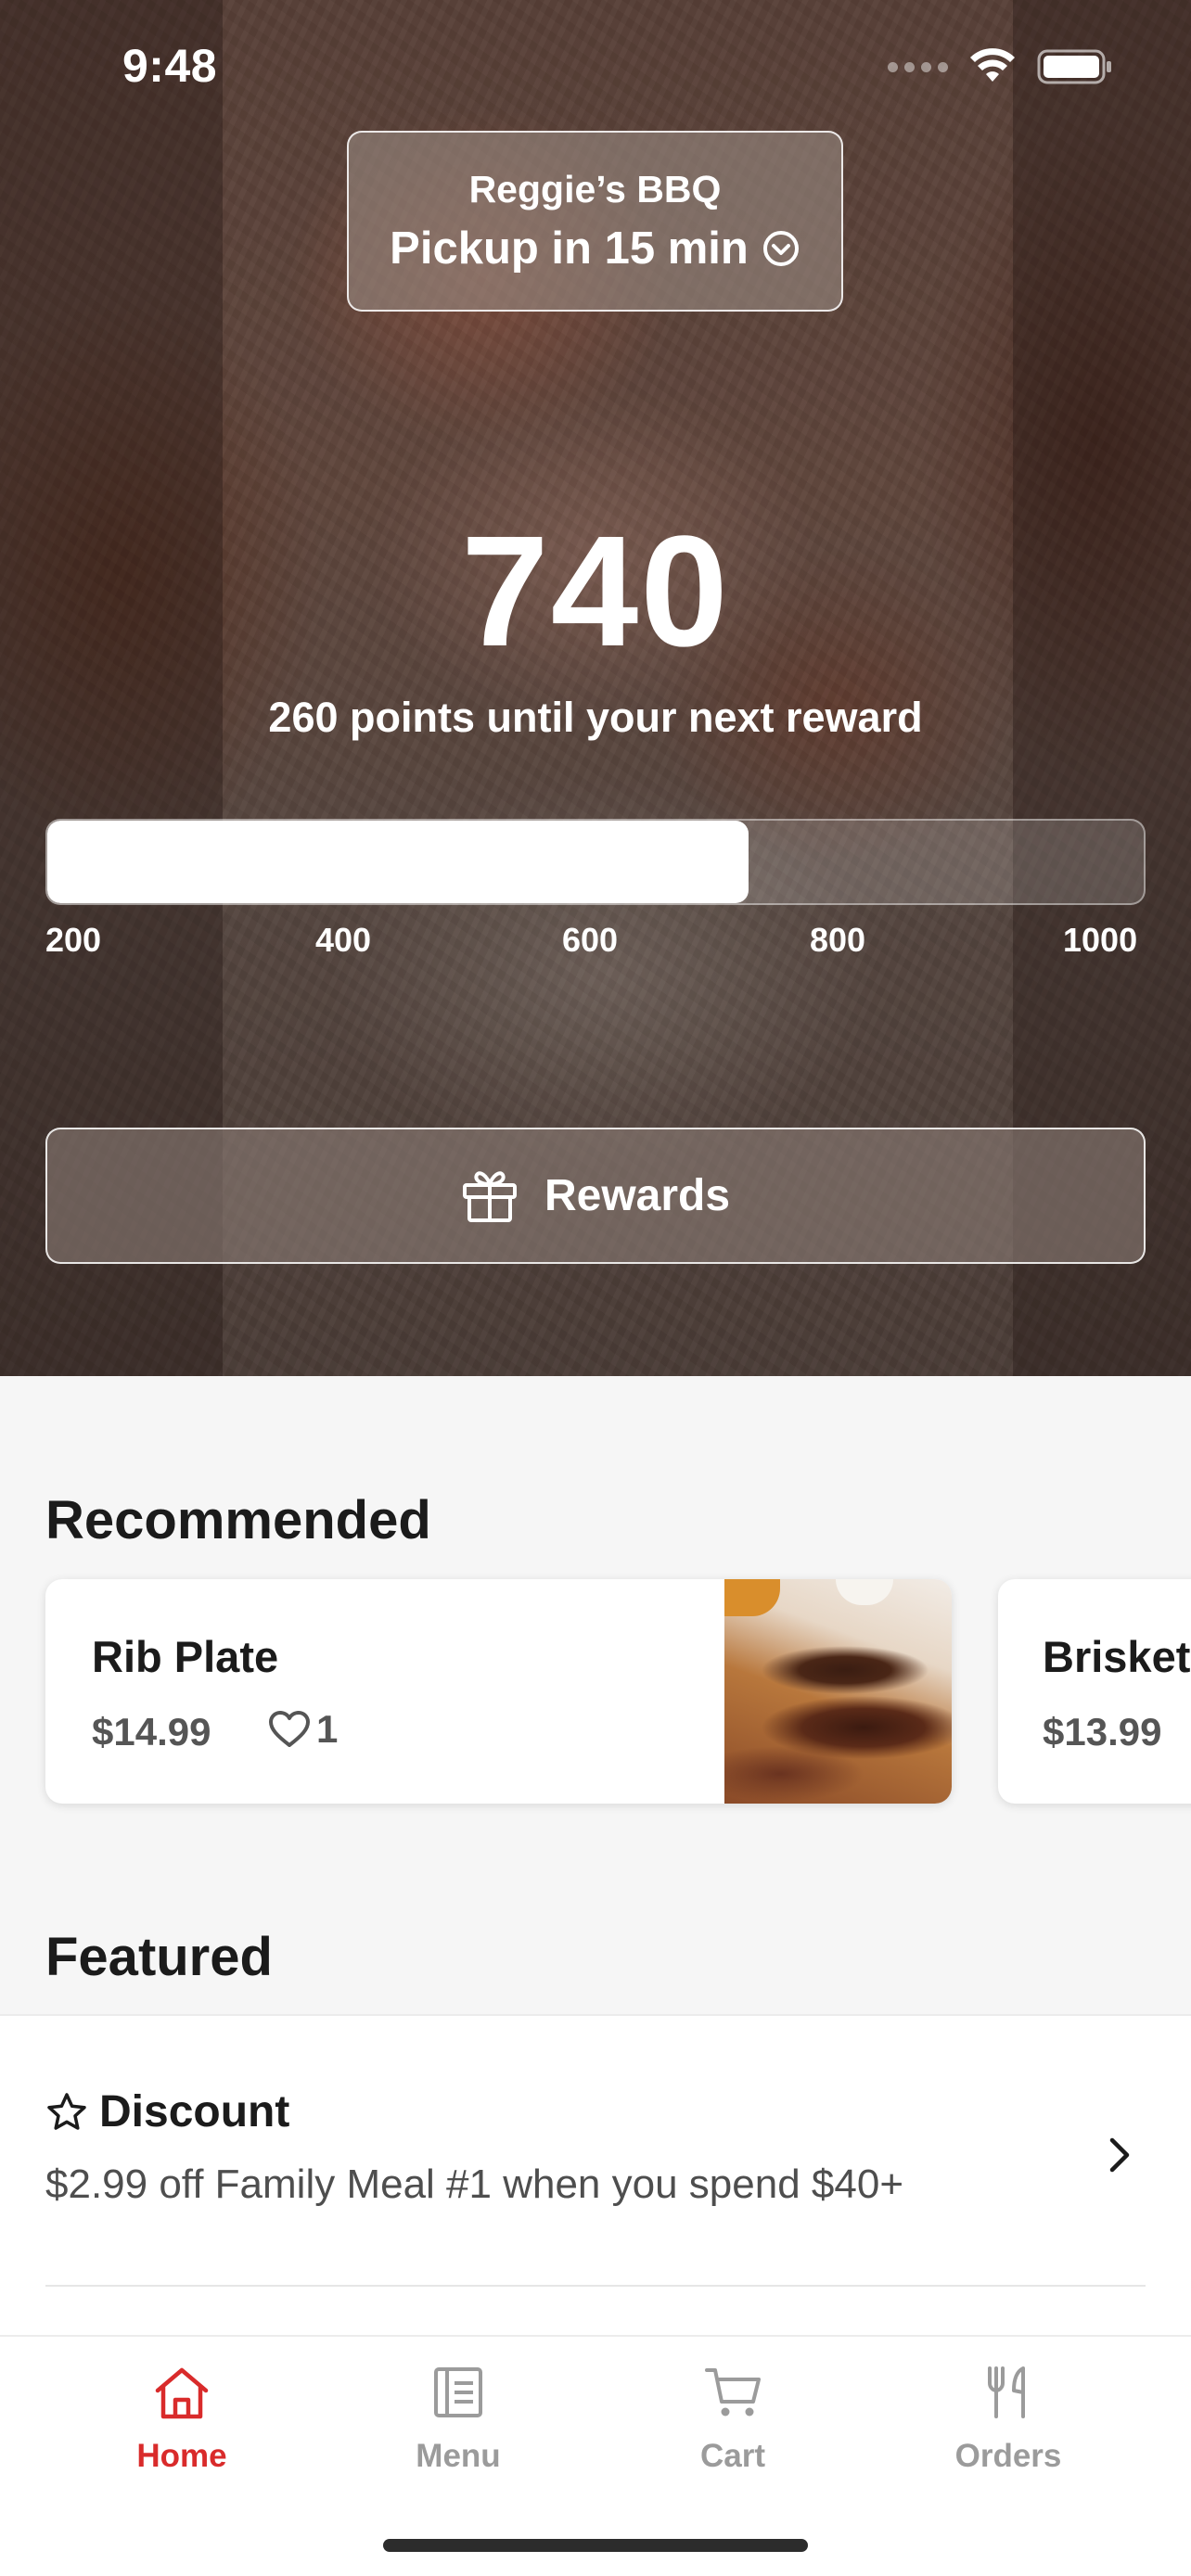 This screenshot has height=2576, width=1191. What do you see at coordinates (458, 2456) in the screenshot?
I see `tab-menu-label: Menu` at bounding box center [458, 2456].